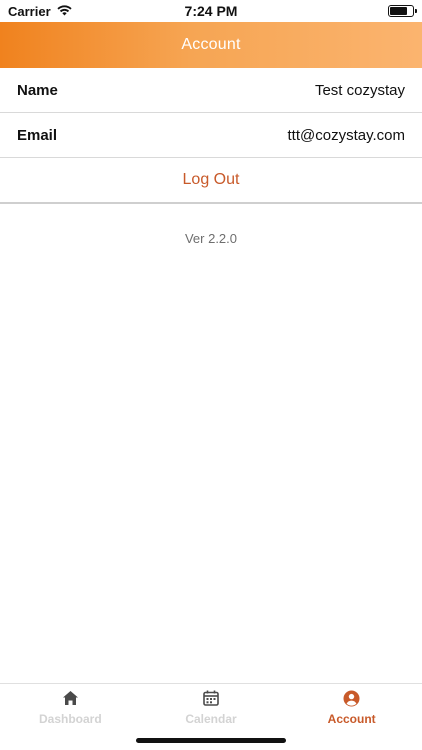  What do you see at coordinates (211, 698) in the screenshot?
I see `calendar-icon` at bounding box center [211, 698].